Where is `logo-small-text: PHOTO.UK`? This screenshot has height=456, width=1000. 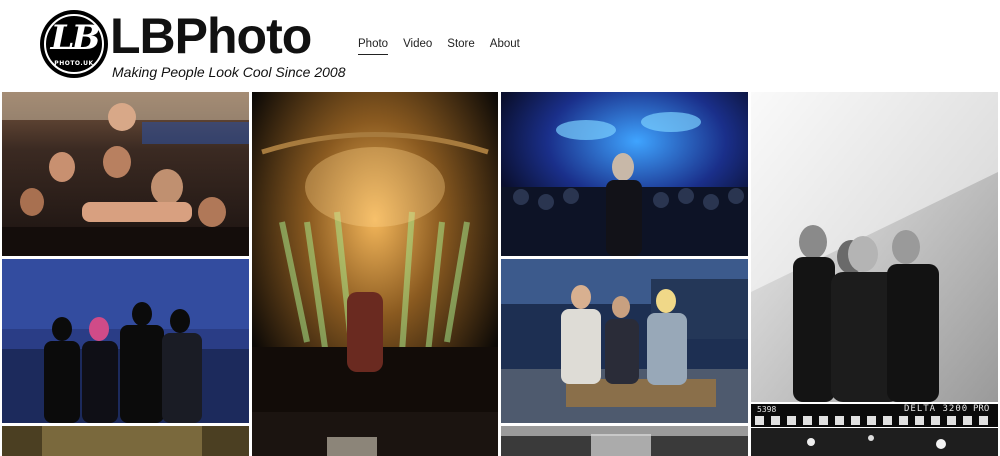
logo-small-text: PHOTO.UK is located at coordinates (74, 63).